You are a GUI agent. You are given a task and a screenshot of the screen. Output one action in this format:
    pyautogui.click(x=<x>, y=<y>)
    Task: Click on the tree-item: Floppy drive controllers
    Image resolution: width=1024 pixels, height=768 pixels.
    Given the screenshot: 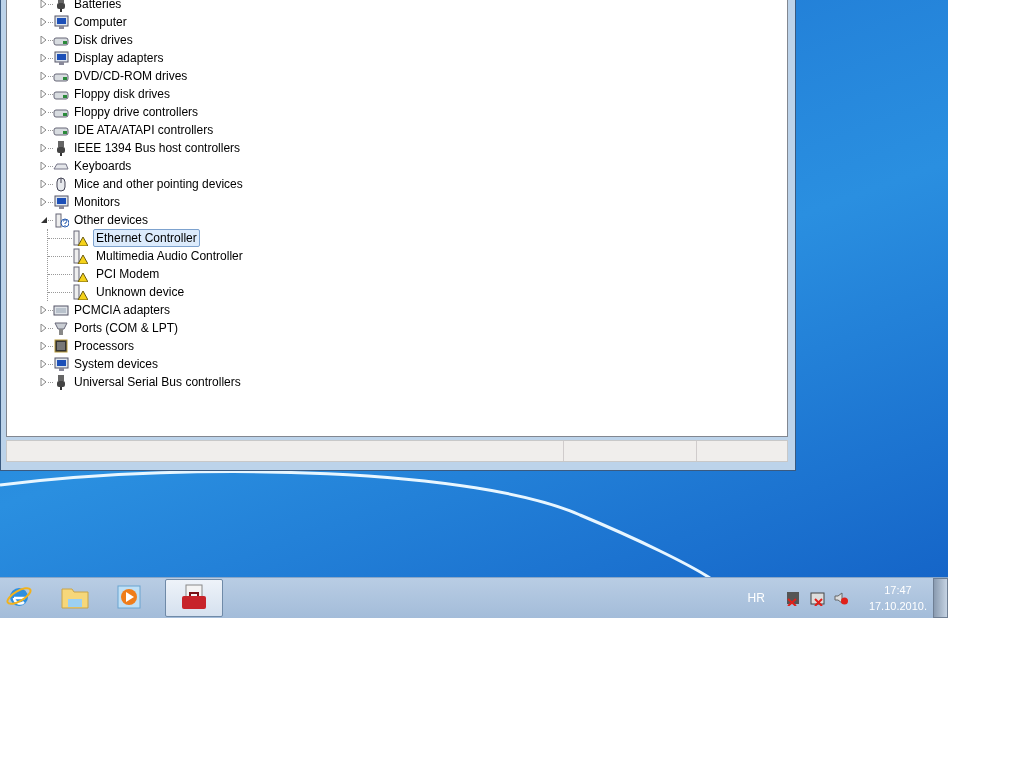 What is the action you would take?
    pyautogui.click(x=136, y=112)
    